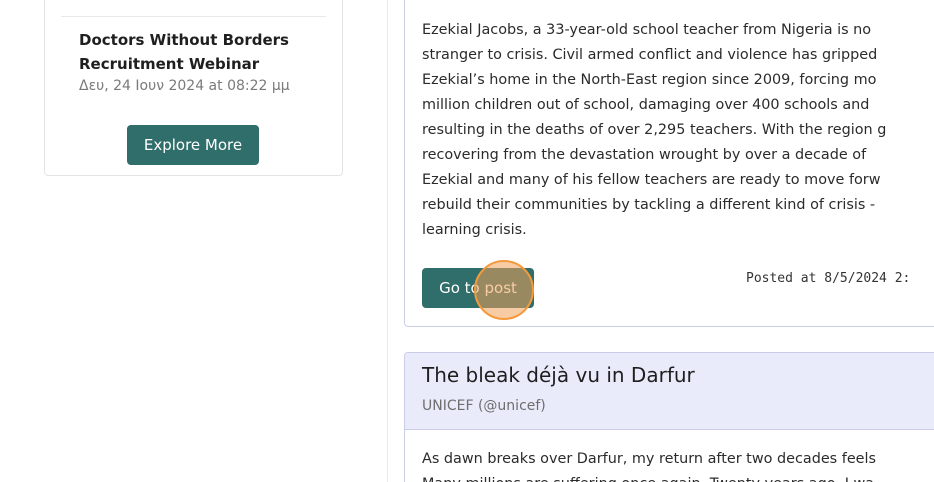 This screenshot has height=482, width=934. I want to click on post-author: UNICEF (@unicef), so click(484, 406).